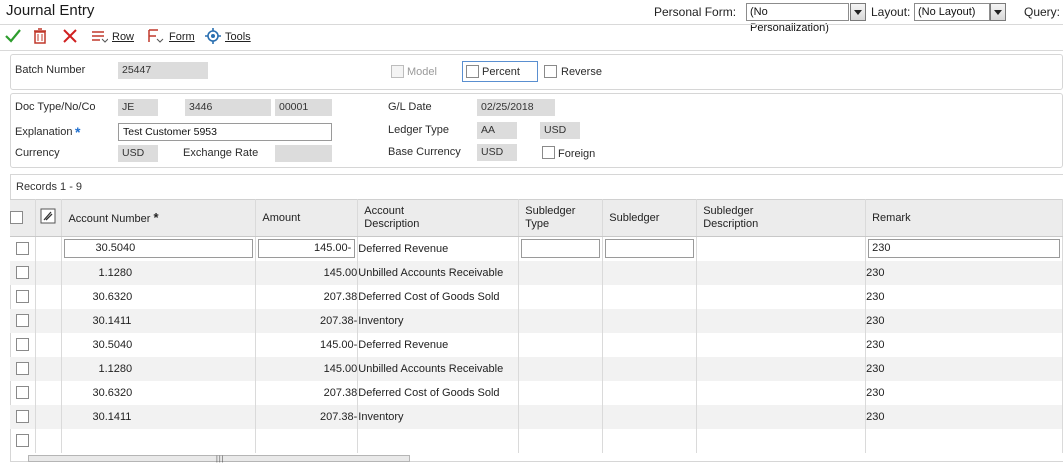 This screenshot has height=463, width=1063. What do you see at coordinates (13, 36) in the screenshot?
I see `checkmark-icon` at bounding box center [13, 36].